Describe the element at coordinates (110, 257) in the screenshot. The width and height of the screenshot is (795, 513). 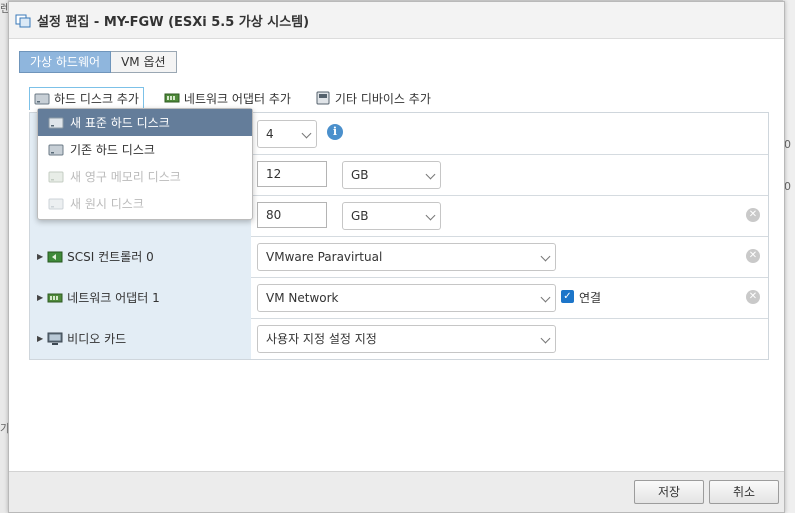
I see `scsi-controller-label: SCSI 컨트롤러 0` at that location.